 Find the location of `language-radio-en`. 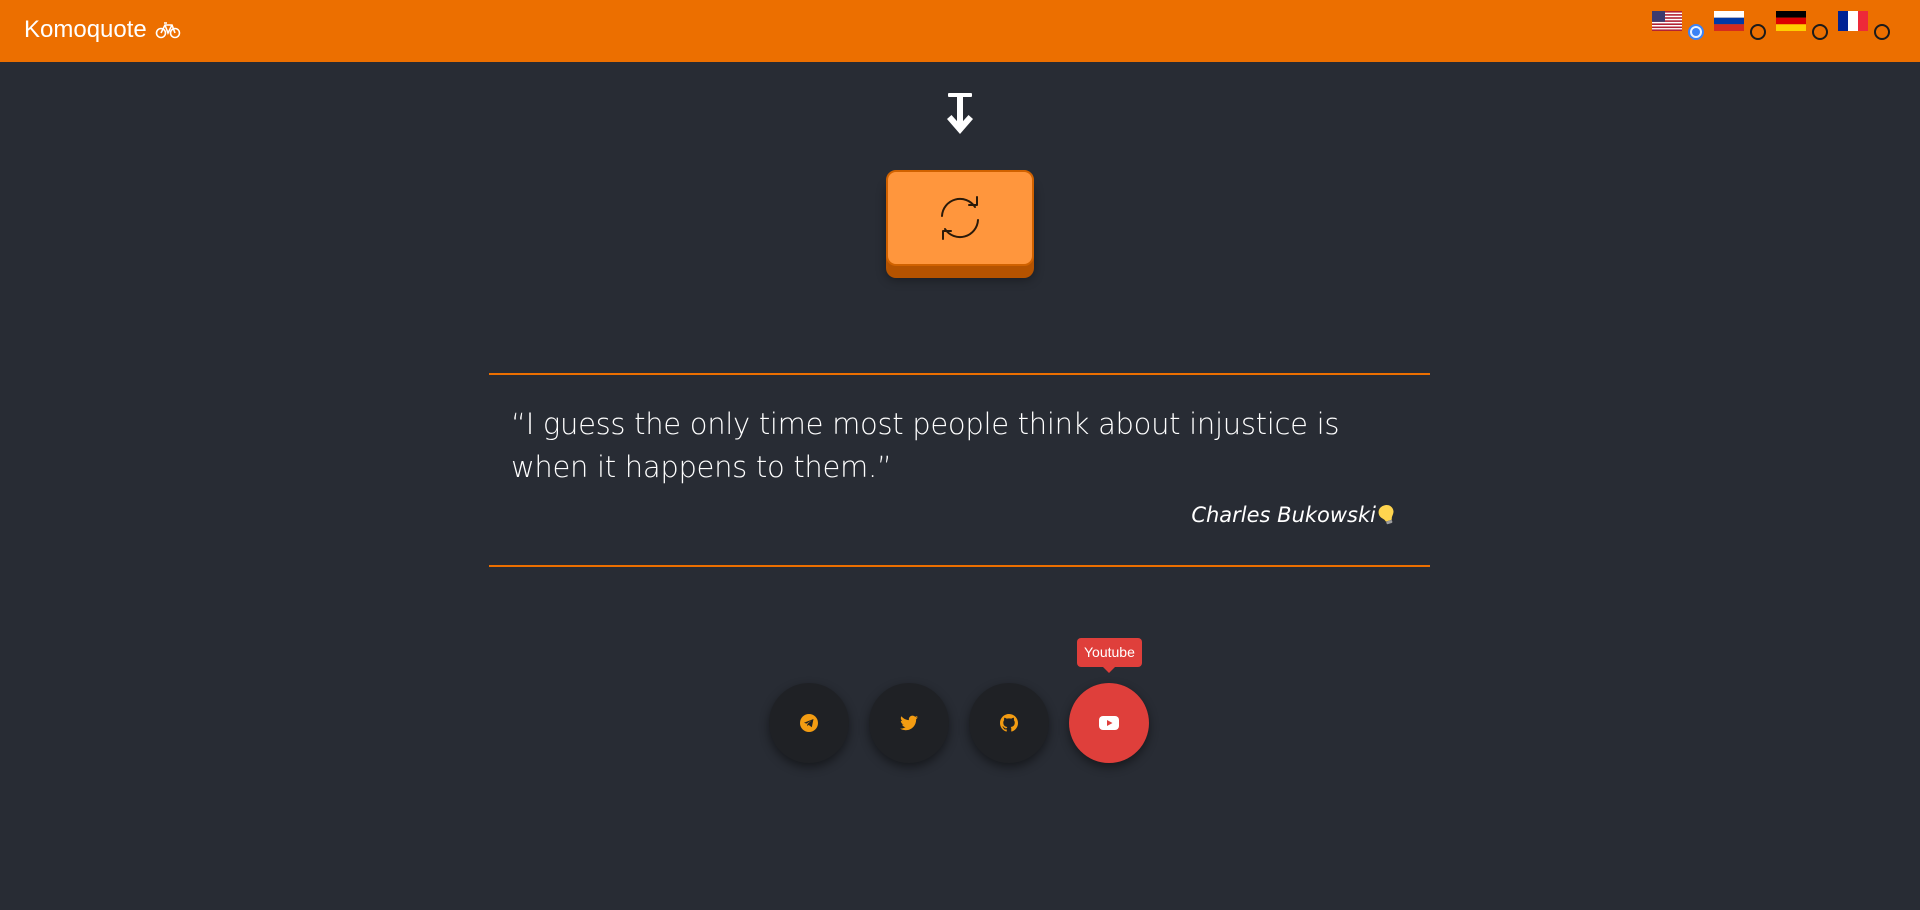

language-radio-en is located at coordinates (1696, 32).